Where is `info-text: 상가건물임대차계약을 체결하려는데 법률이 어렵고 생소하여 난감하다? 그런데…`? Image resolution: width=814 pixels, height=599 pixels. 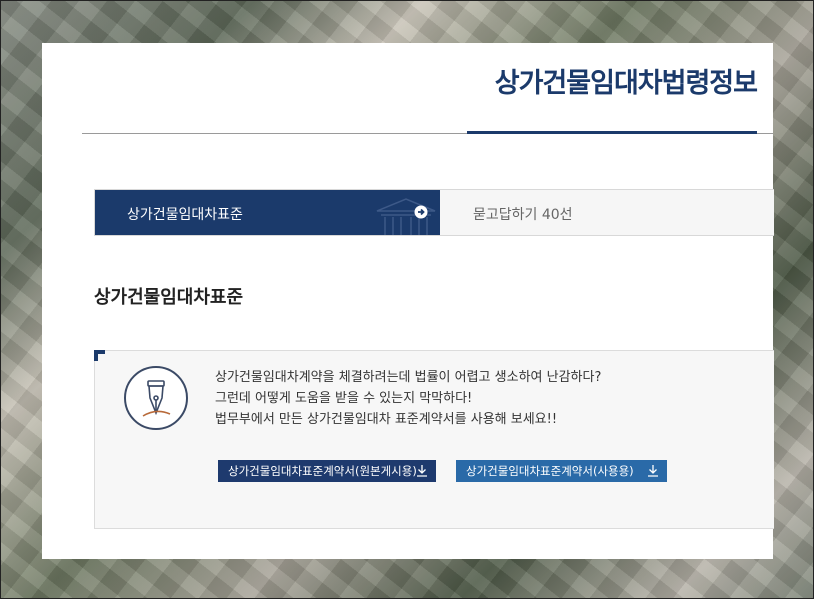
info-text: 상가건물임대차계약을 체결하려는데 법률이 어렵고 생소하여 난감하다? 그런데… is located at coordinates (408, 398).